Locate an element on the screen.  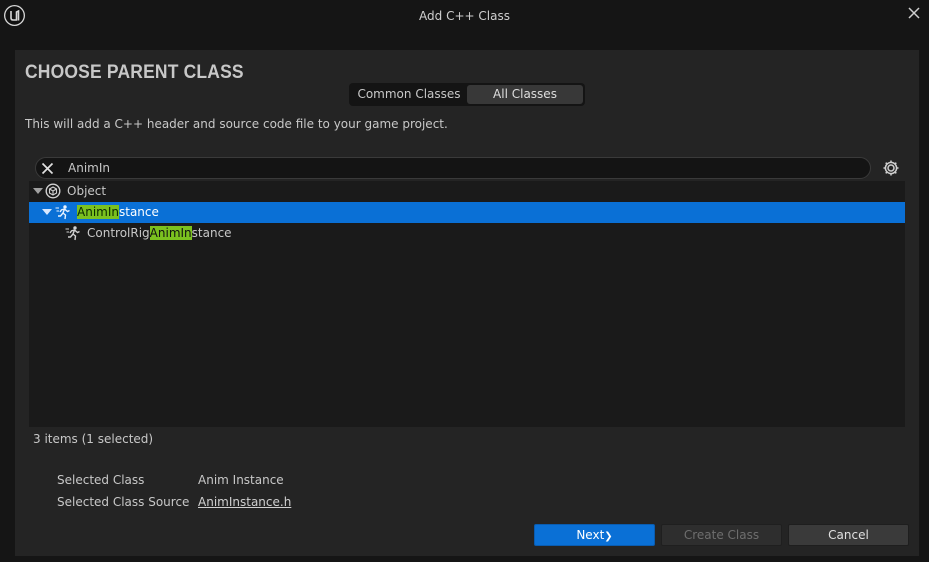
tab-common-classes: Common Classes is located at coordinates (409, 94).